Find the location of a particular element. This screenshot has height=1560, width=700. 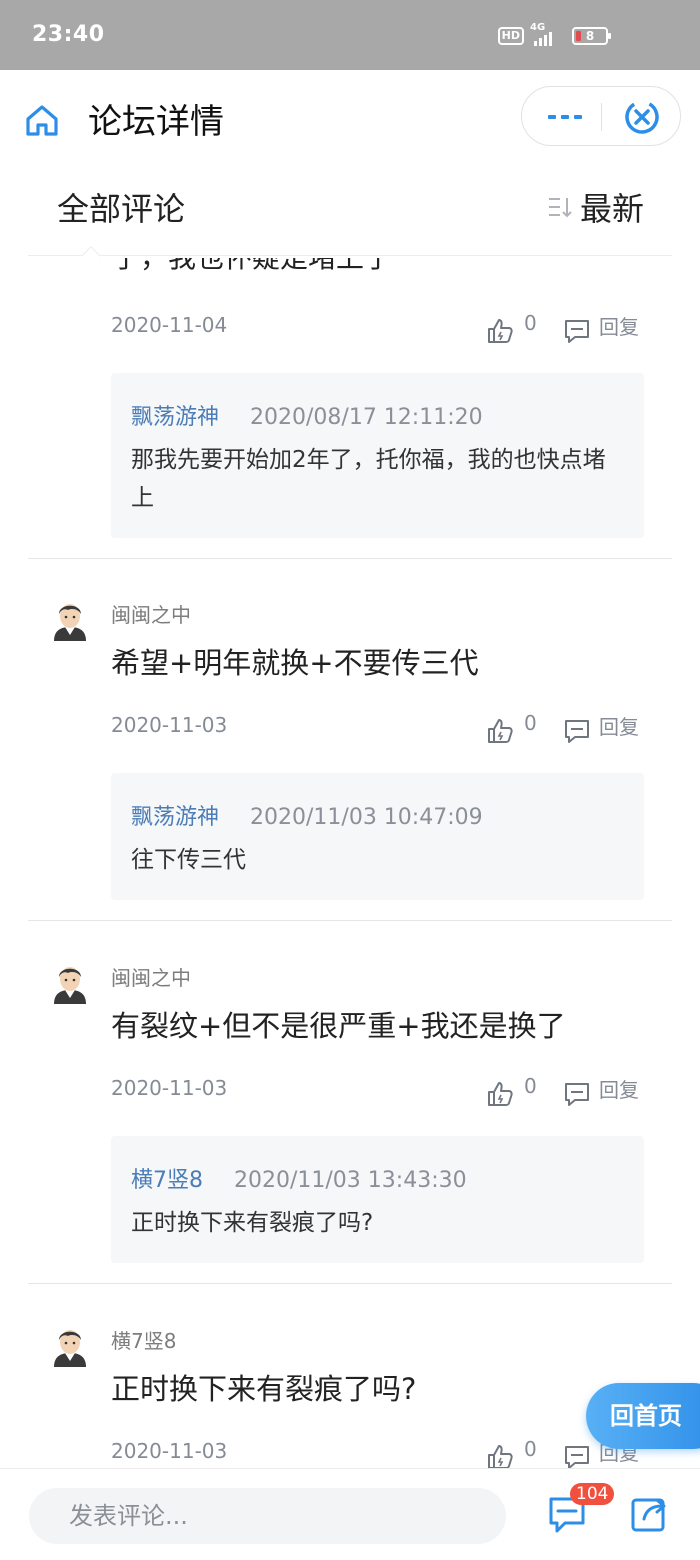

status-bar: 23:40 HD 4G 8 is located at coordinates (350, 35).